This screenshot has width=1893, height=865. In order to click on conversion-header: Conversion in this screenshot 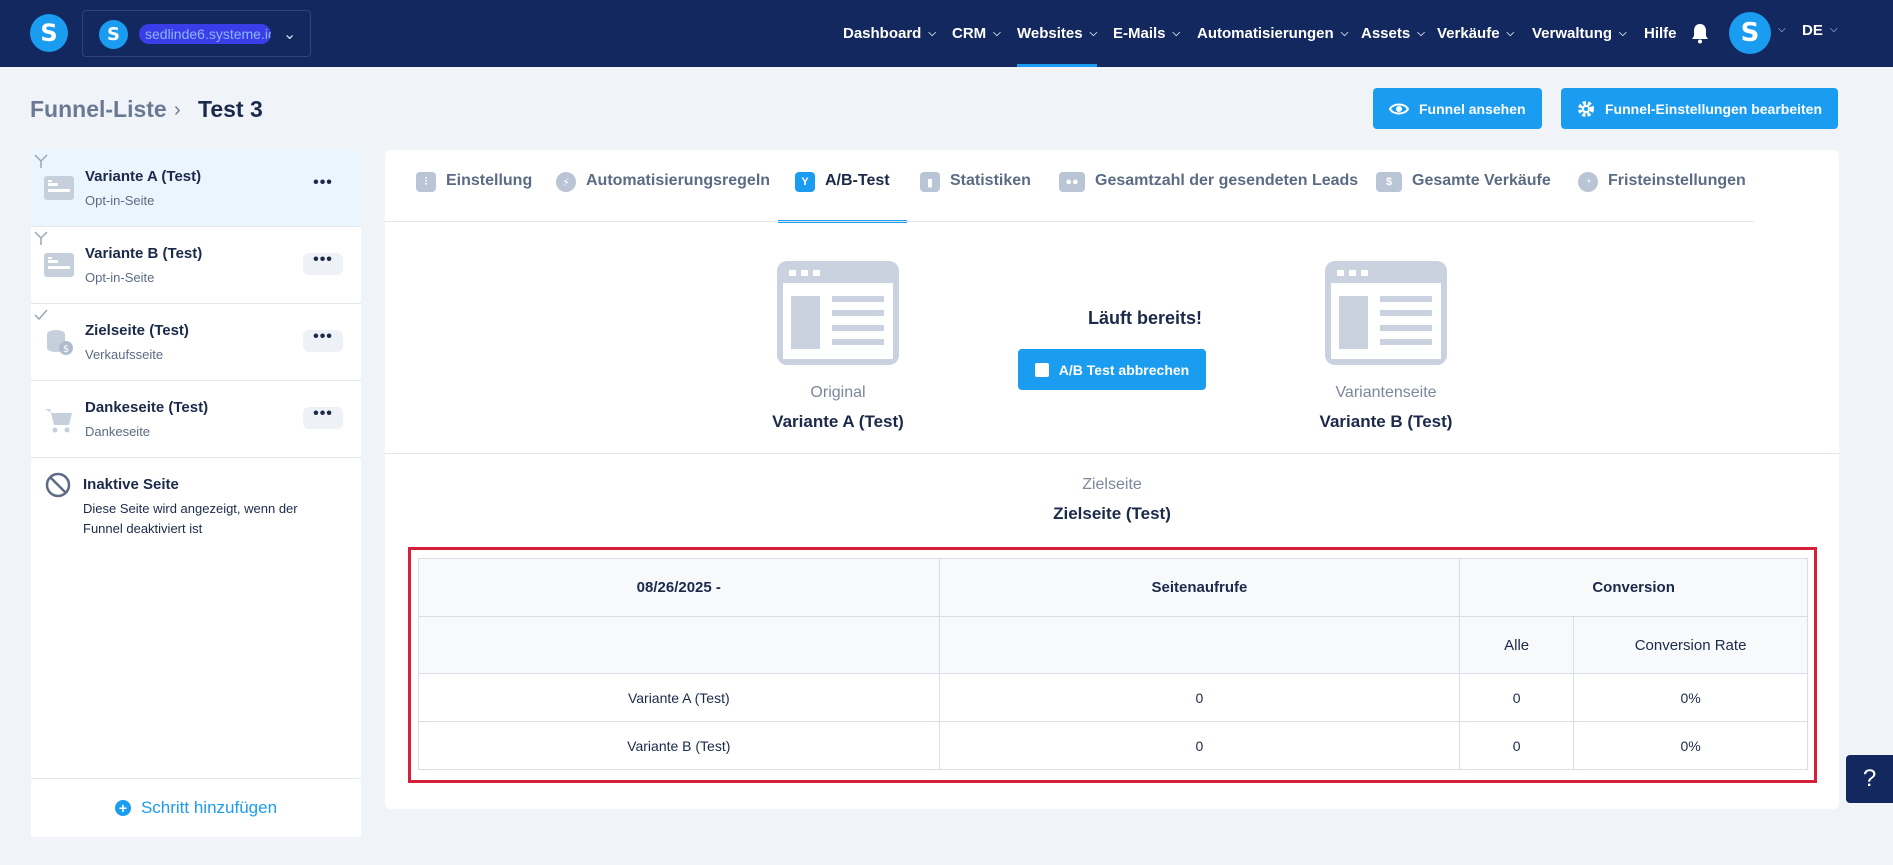, I will do `click(1633, 587)`.